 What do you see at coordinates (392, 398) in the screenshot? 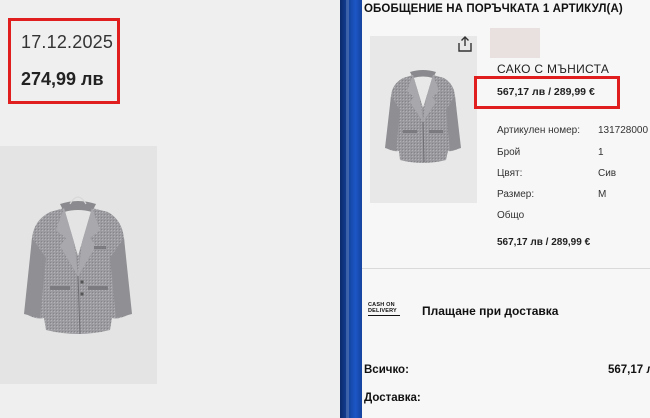
I see `summary-delivery-label: Доставка:` at bounding box center [392, 398].